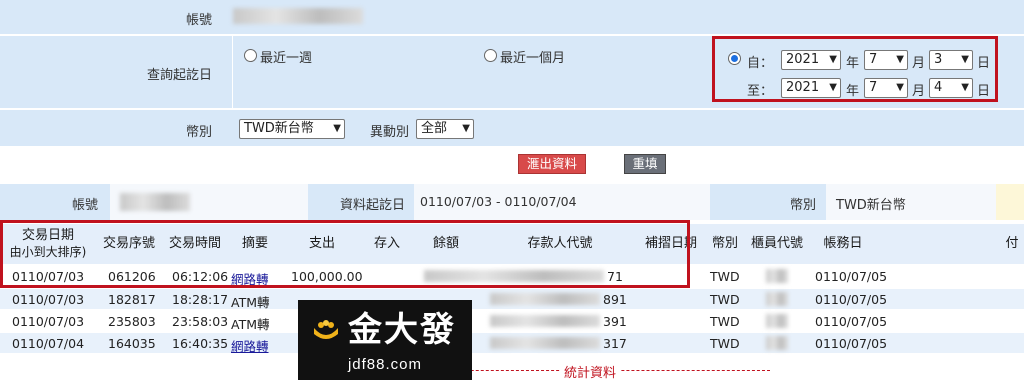 The image size is (1024, 381). Describe the element at coordinates (552, 164) in the screenshot. I see `export-button: 滙出資料` at that location.